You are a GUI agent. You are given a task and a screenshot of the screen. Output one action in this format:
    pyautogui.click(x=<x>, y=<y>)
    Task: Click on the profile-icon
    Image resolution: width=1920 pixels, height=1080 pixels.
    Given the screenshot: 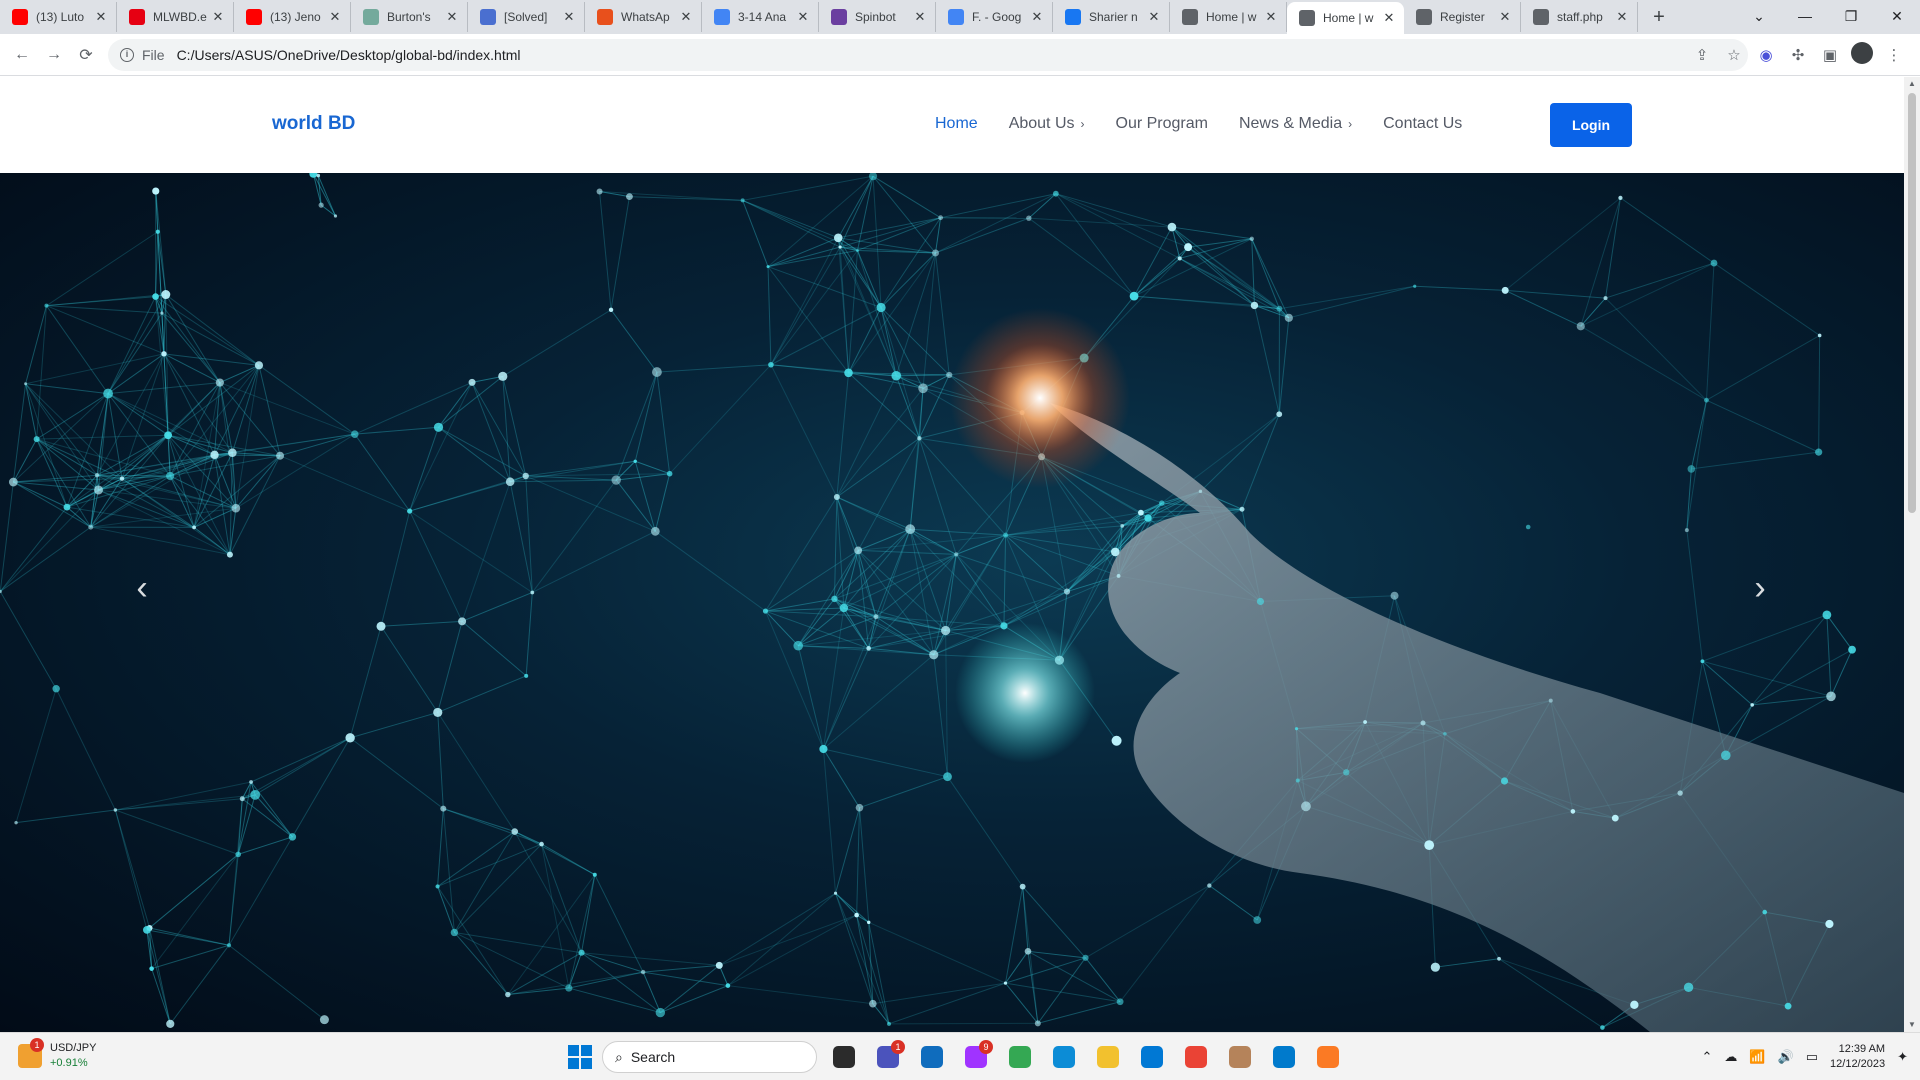 What is the action you would take?
    pyautogui.click(x=1862, y=55)
    